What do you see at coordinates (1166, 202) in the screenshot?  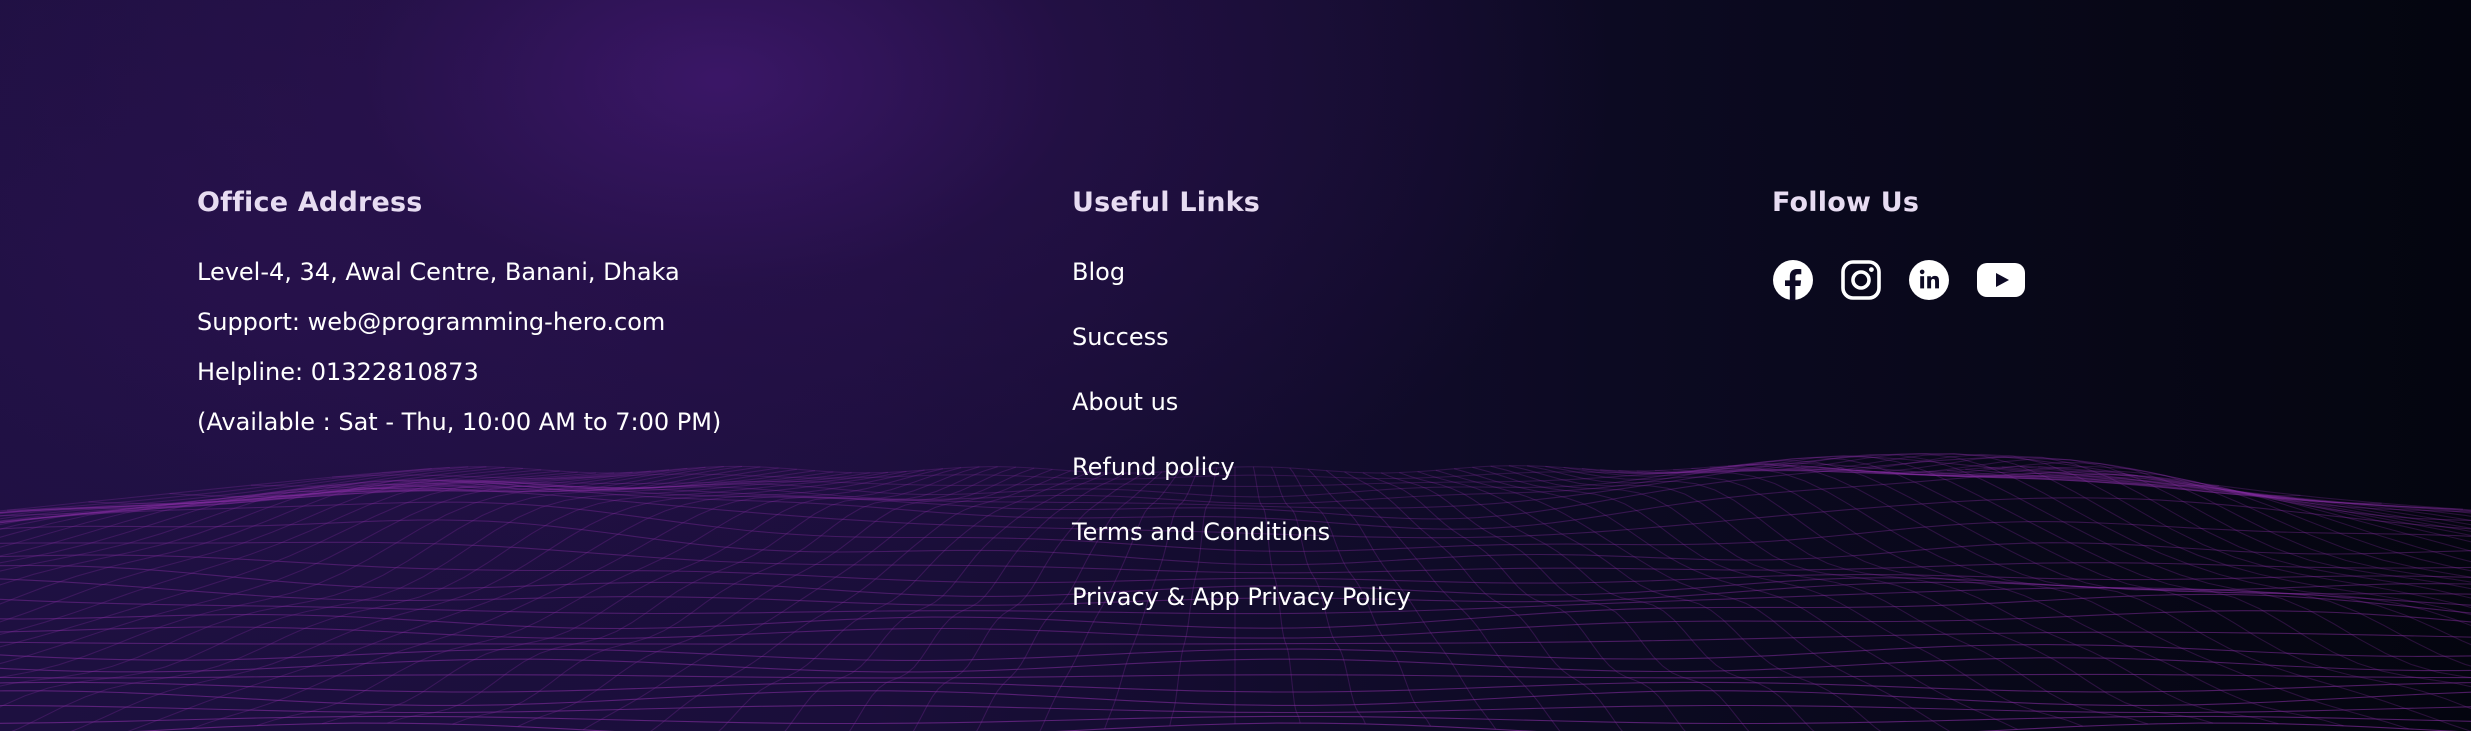 I see `useful-links-heading: Useful Links` at bounding box center [1166, 202].